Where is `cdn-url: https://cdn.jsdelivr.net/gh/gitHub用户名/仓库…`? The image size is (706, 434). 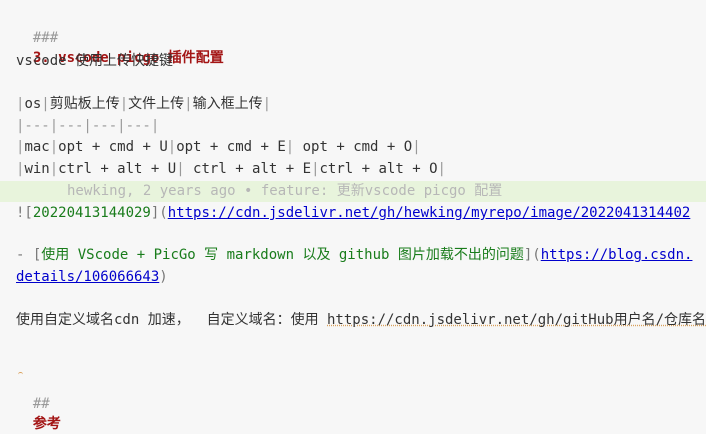 cdn-url: https://cdn.jsdelivr.net/gh/gitHub用户名/仓库… is located at coordinates (516, 320).